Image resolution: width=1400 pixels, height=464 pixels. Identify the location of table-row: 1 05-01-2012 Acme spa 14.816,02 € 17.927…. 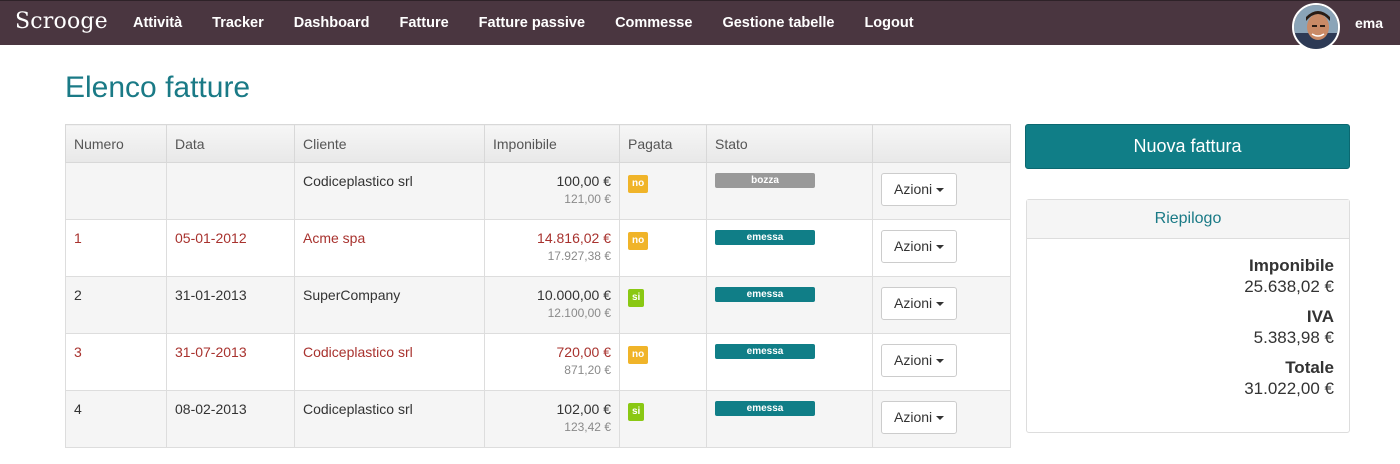
(538, 248).